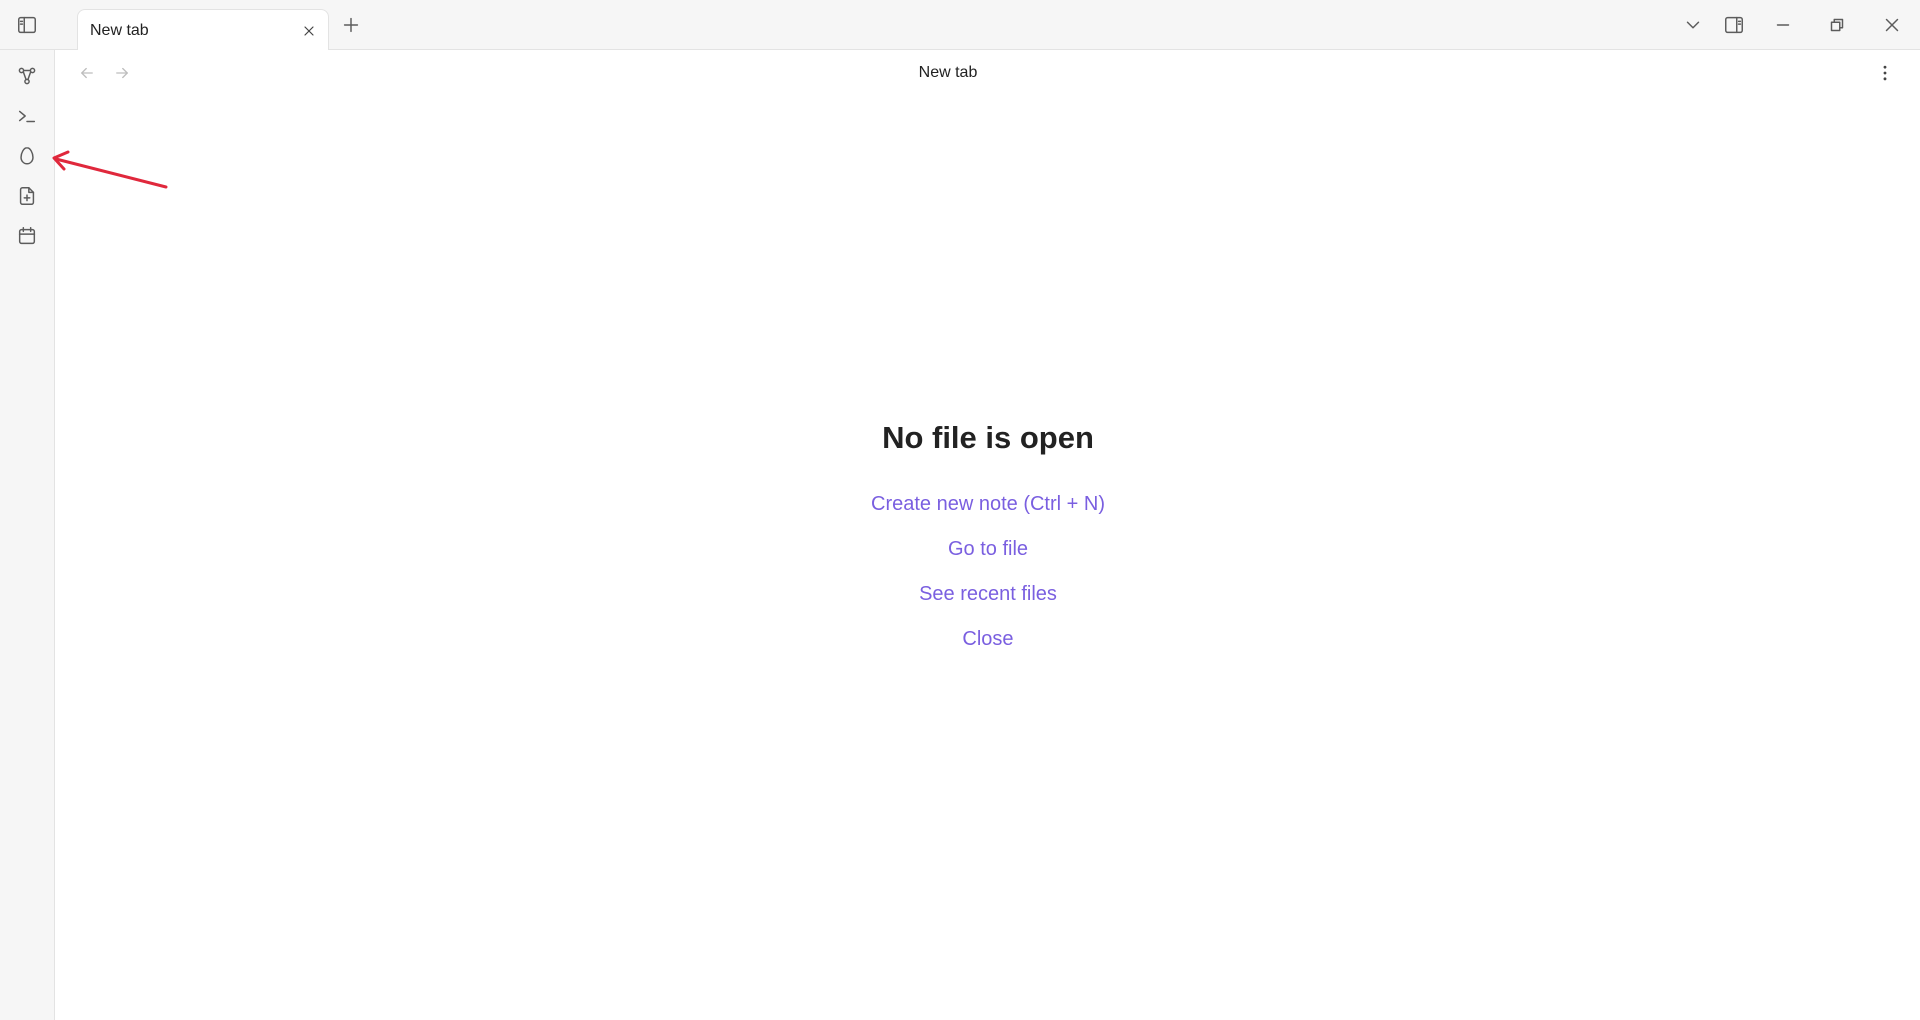 The image size is (1920, 1020). What do you see at coordinates (27, 535) in the screenshot?
I see `left-ribbon` at bounding box center [27, 535].